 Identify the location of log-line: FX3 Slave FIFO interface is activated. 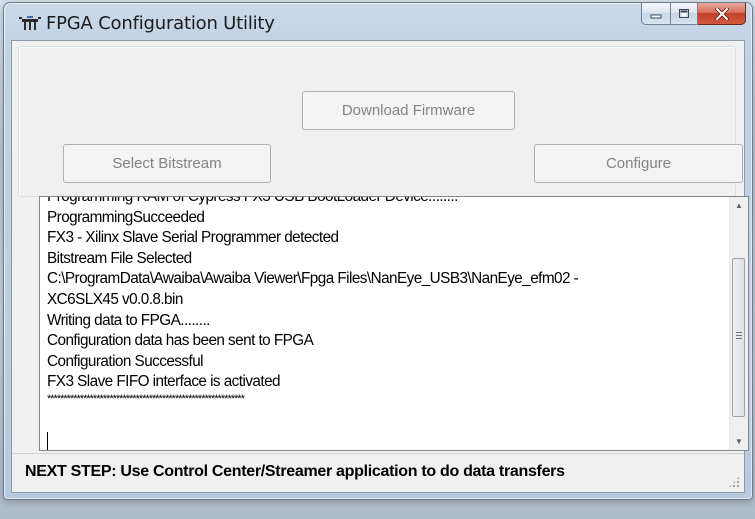
(164, 382).